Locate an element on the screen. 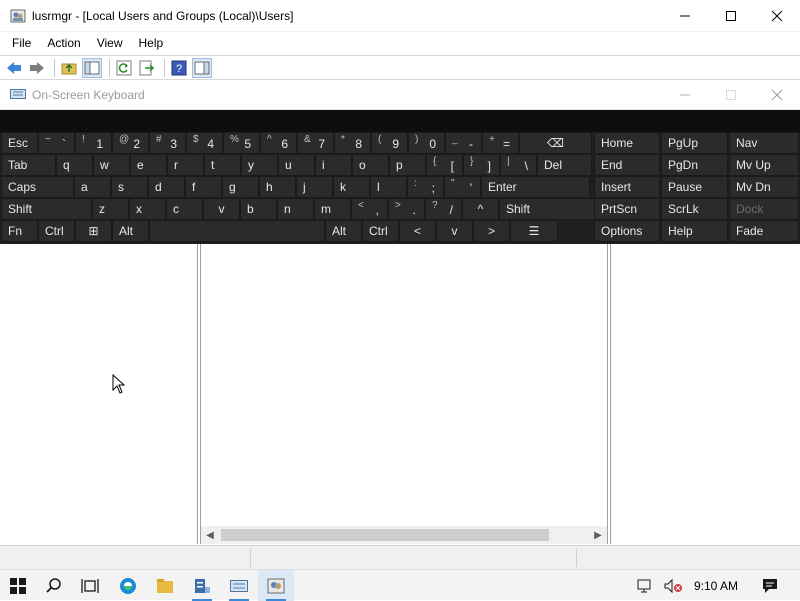  osk-maximize-button is located at coordinates (731, 95).